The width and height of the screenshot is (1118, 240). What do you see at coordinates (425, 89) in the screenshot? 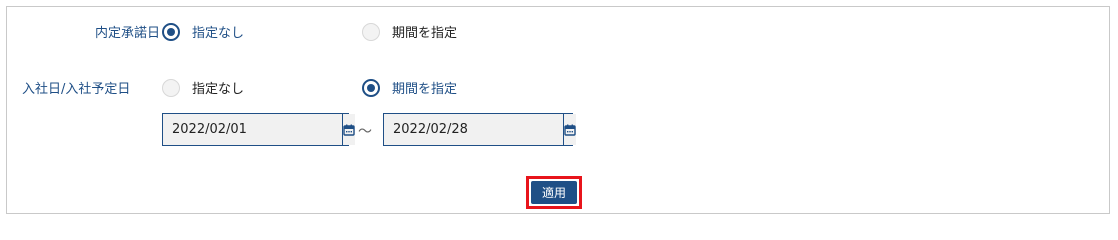
I see `join-date-range-label: 期間を指定` at bounding box center [425, 89].